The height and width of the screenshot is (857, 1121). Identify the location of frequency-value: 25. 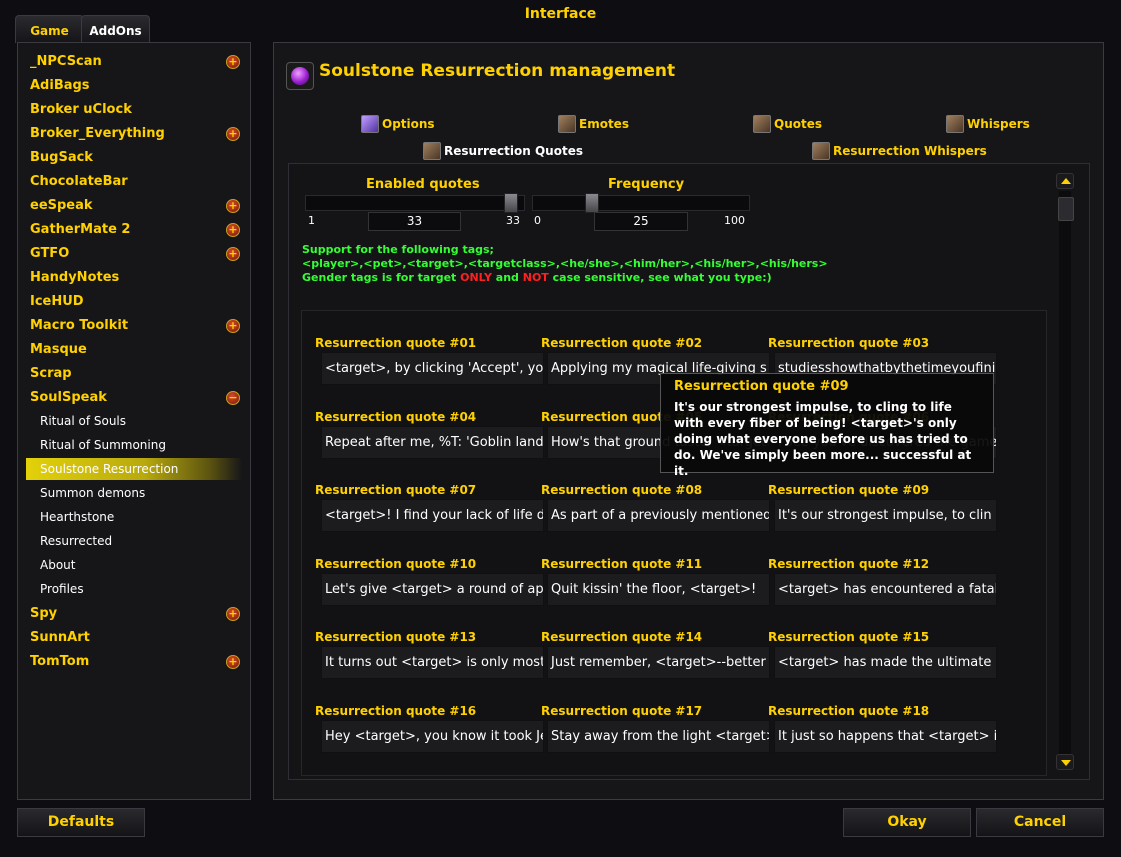
(641, 221).